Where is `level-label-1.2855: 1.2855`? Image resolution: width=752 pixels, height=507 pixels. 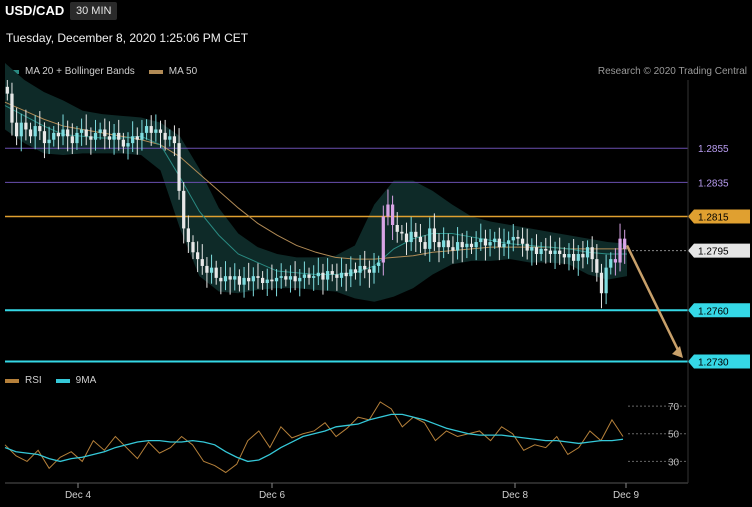
level-label-1.2855: 1.2855 is located at coordinates (713, 149).